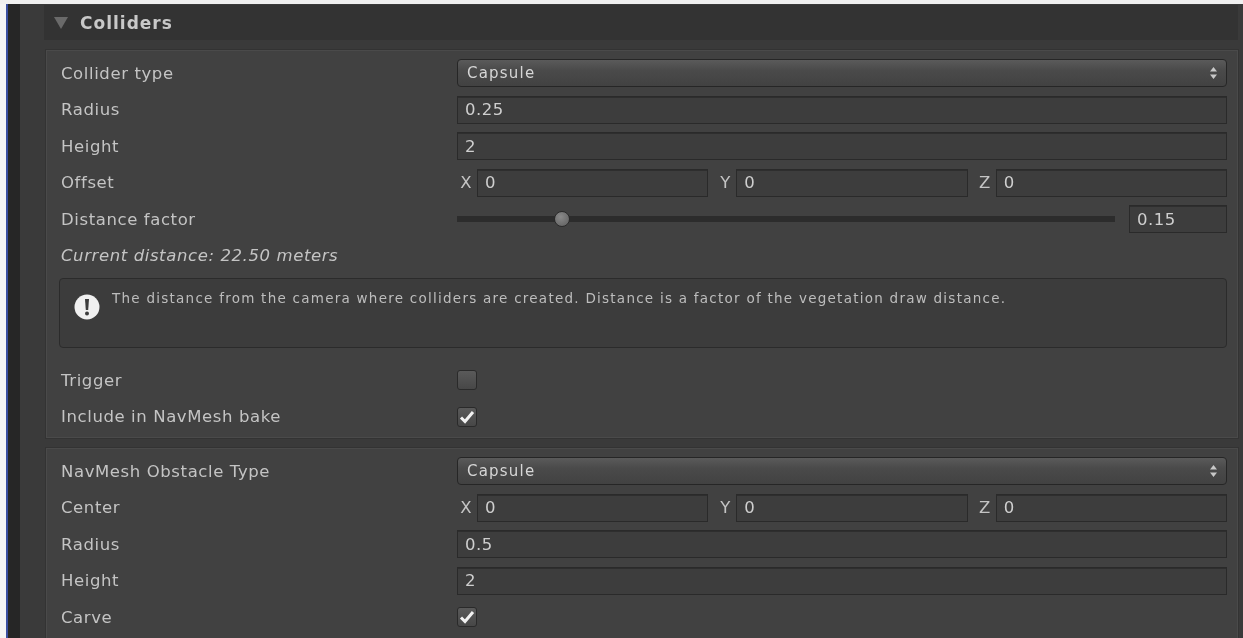 The height and width of the screenshot is (638, 1243). I want to click on field-label: Distance factor, so click(128, 219).